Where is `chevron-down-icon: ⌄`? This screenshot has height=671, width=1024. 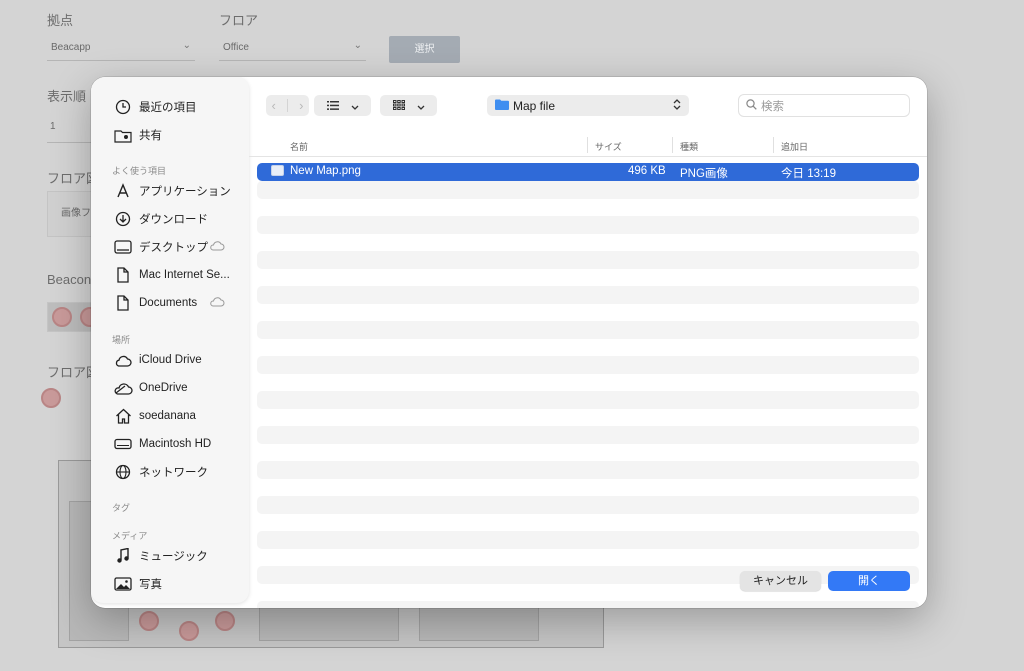 chevron-down-icon: ⌄ is located at coordinates (186, 45).